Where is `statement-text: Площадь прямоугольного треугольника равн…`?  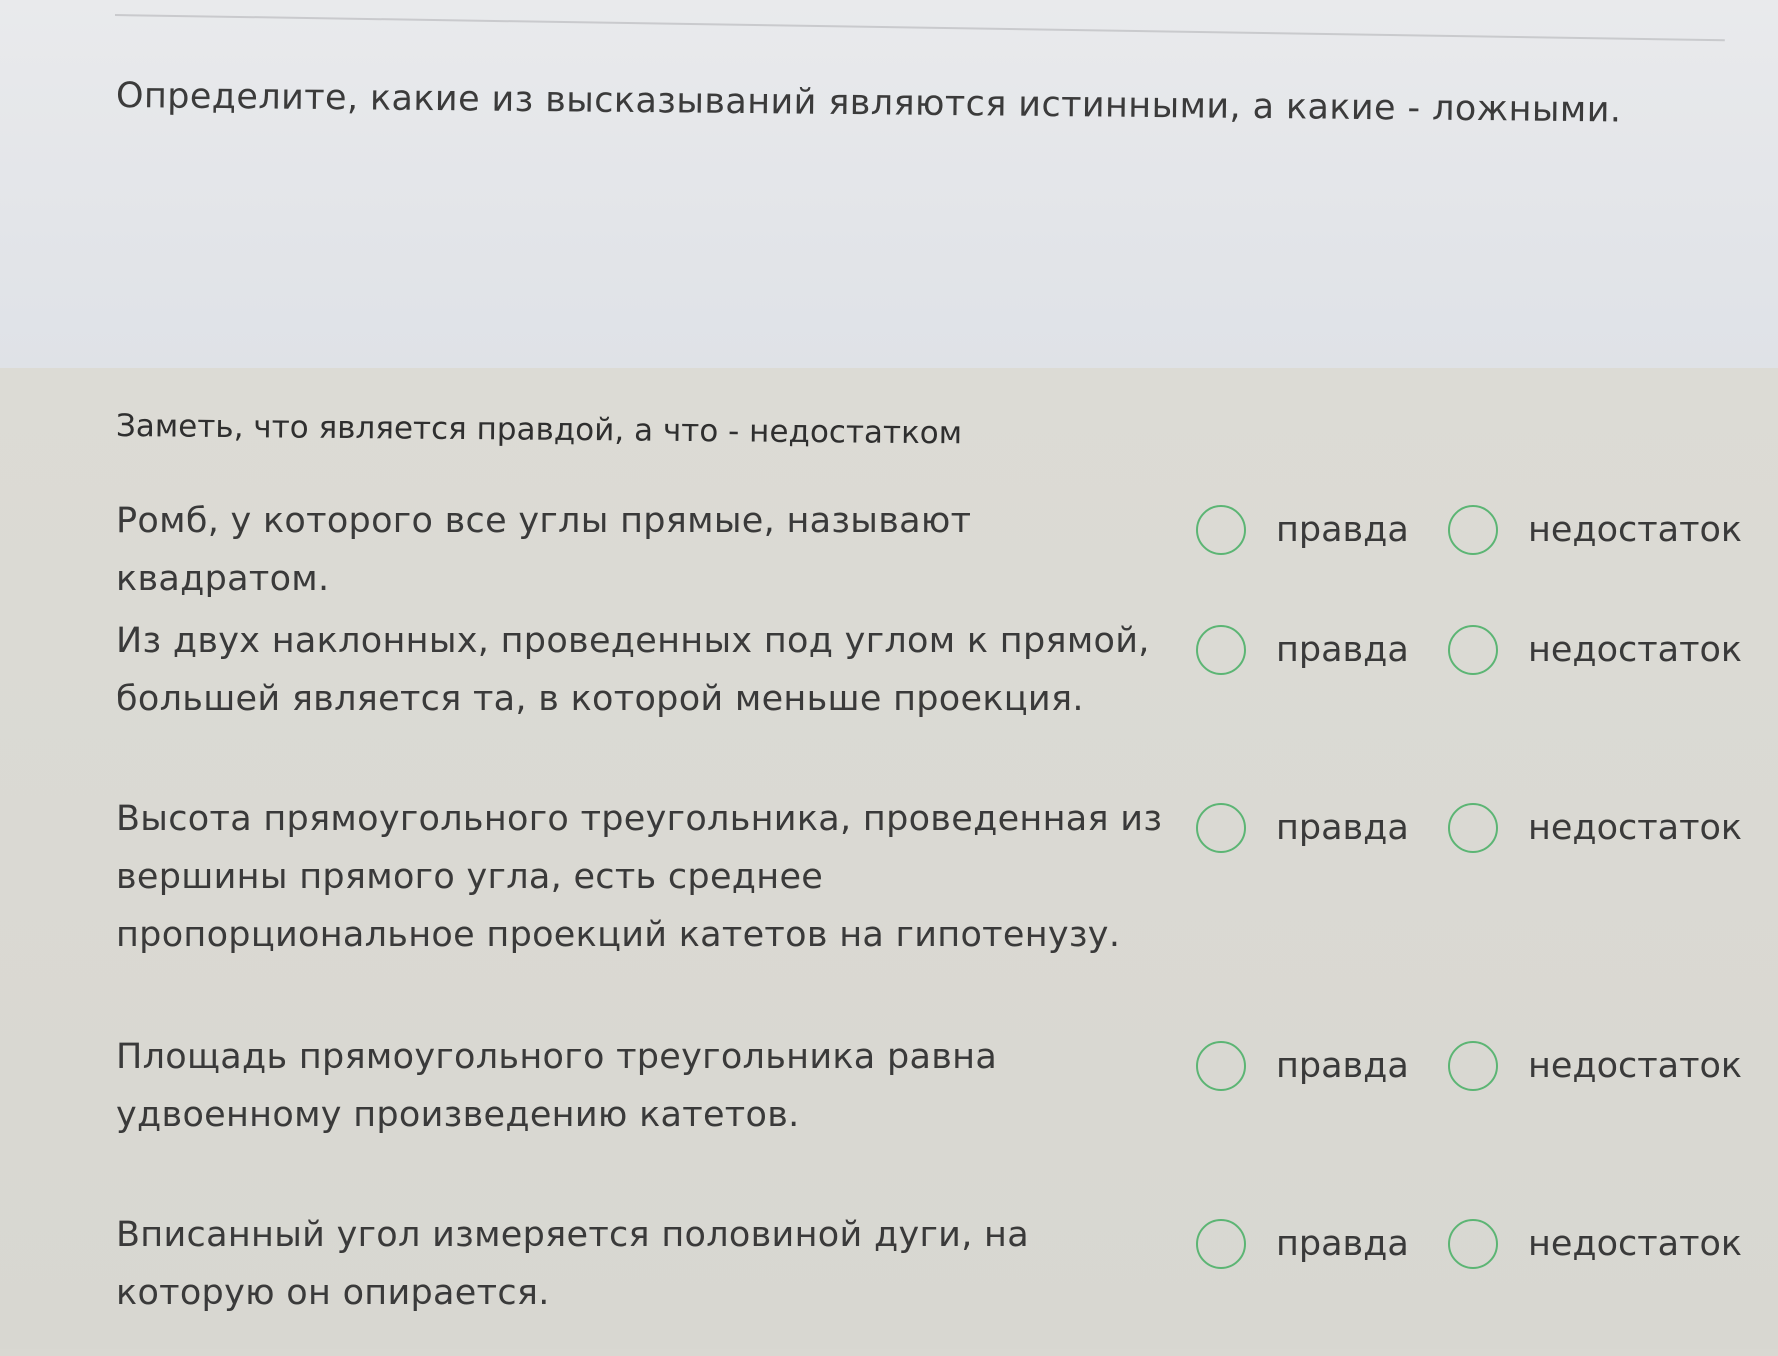
statement-text: Площадь прямоугольного треугольника равн… is located at coordinates (557, 1086).